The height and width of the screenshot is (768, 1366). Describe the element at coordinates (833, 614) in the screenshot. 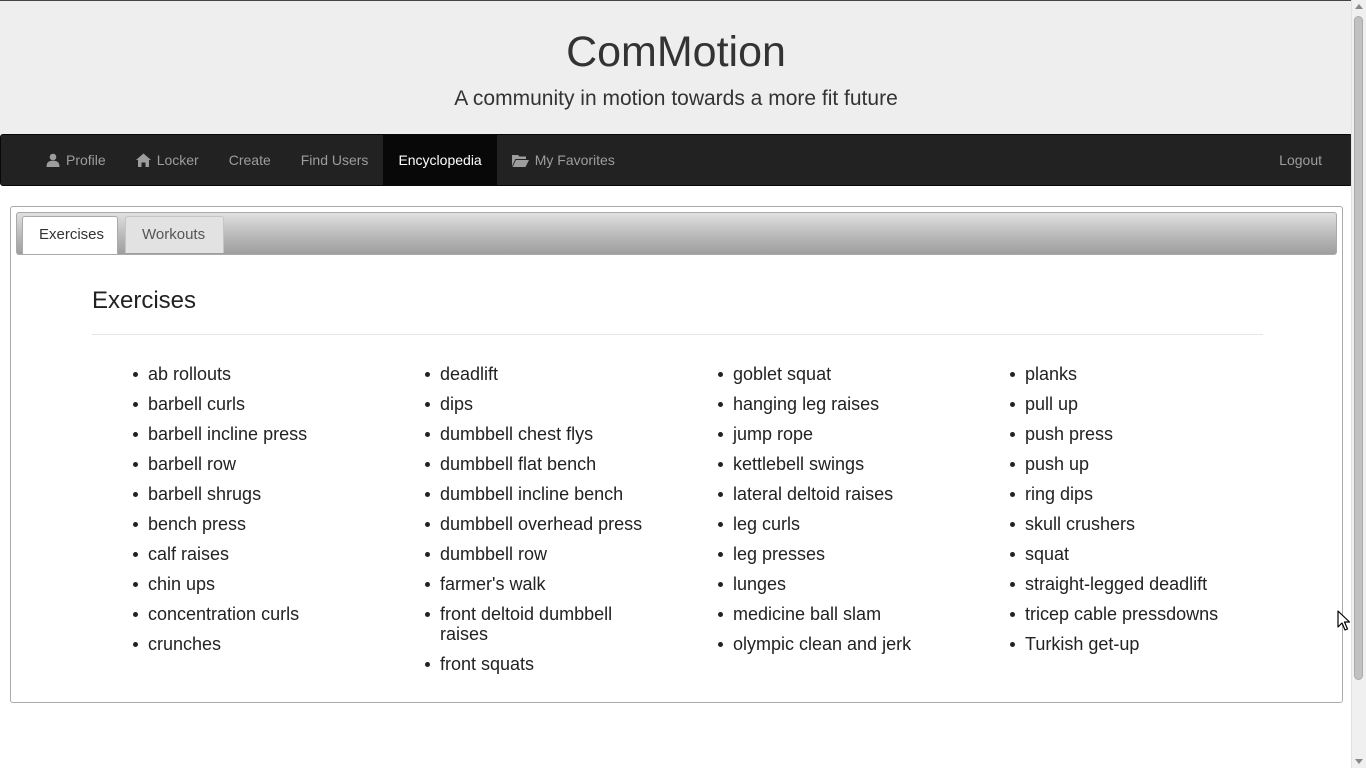

I see `exercise-link: medicine ball slam` at that location.